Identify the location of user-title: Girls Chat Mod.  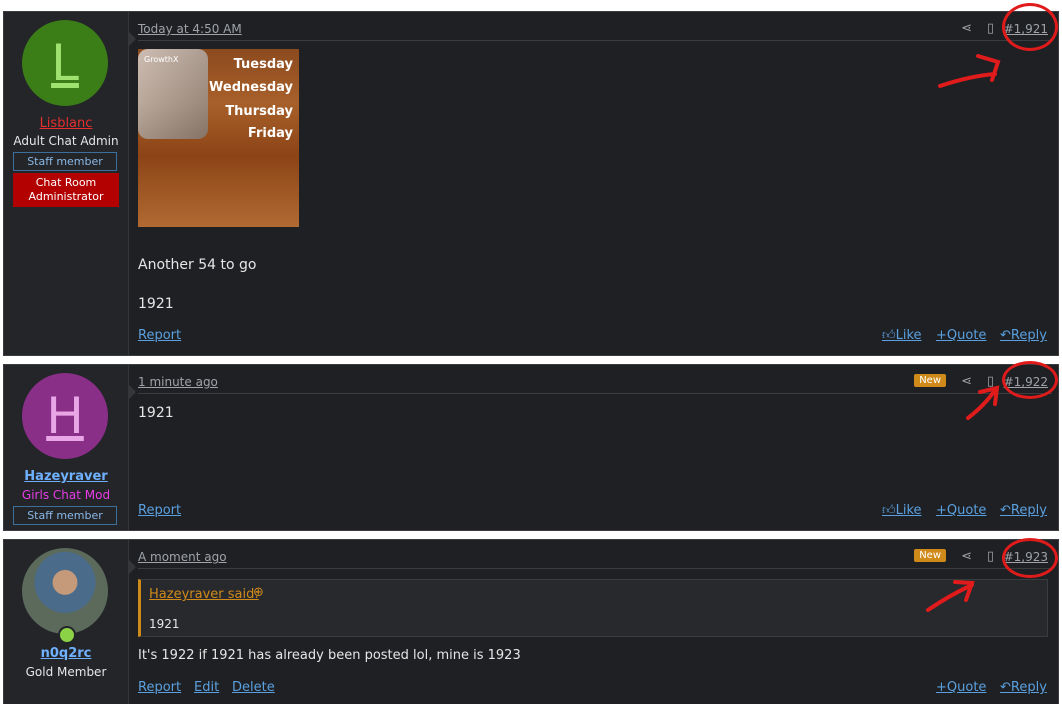
(66, 495).